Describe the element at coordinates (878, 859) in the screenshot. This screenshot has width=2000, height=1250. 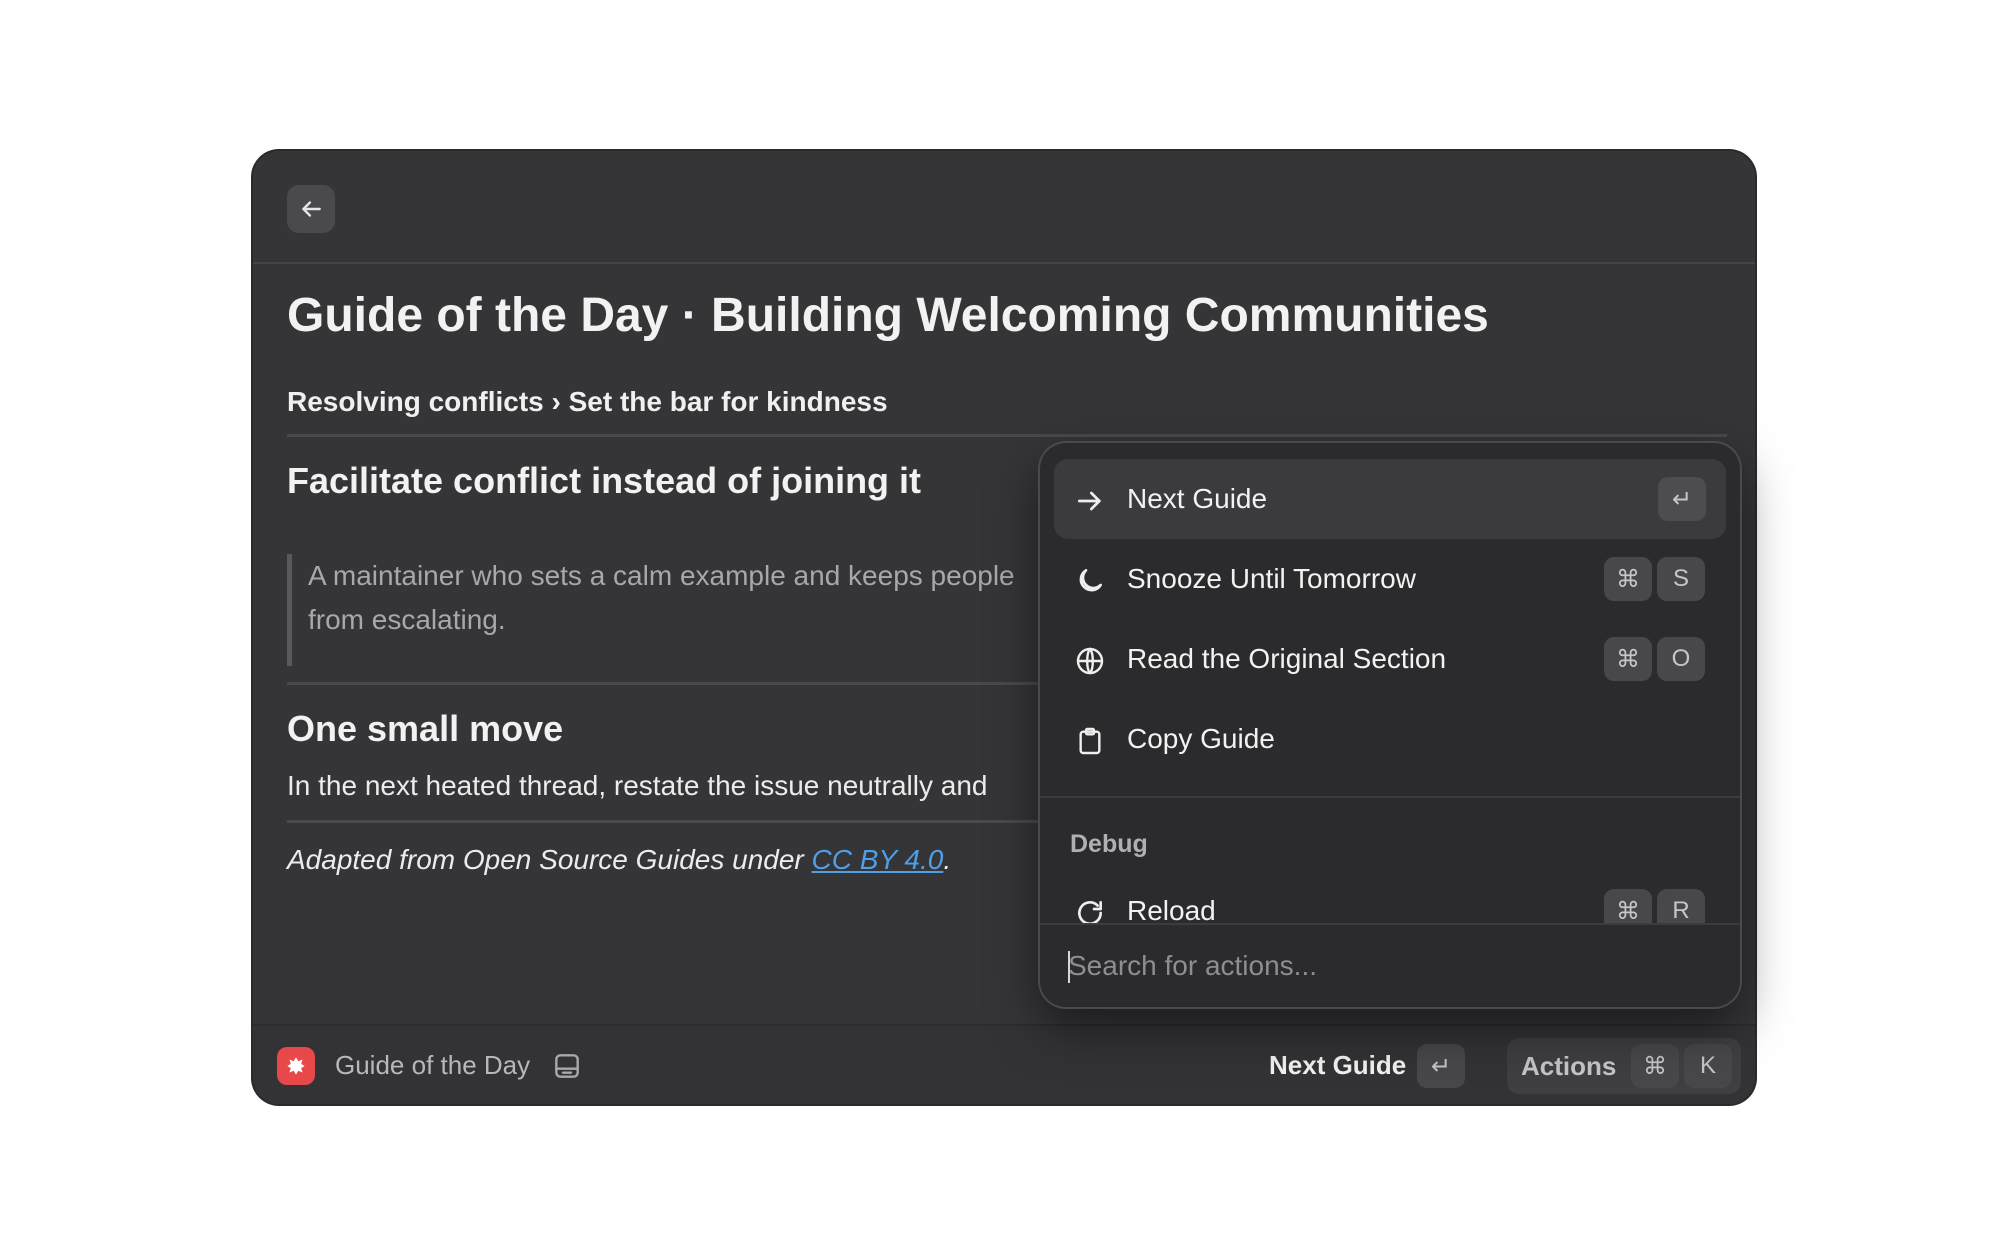
I see `license-link: CC BY 4.0` at that location.